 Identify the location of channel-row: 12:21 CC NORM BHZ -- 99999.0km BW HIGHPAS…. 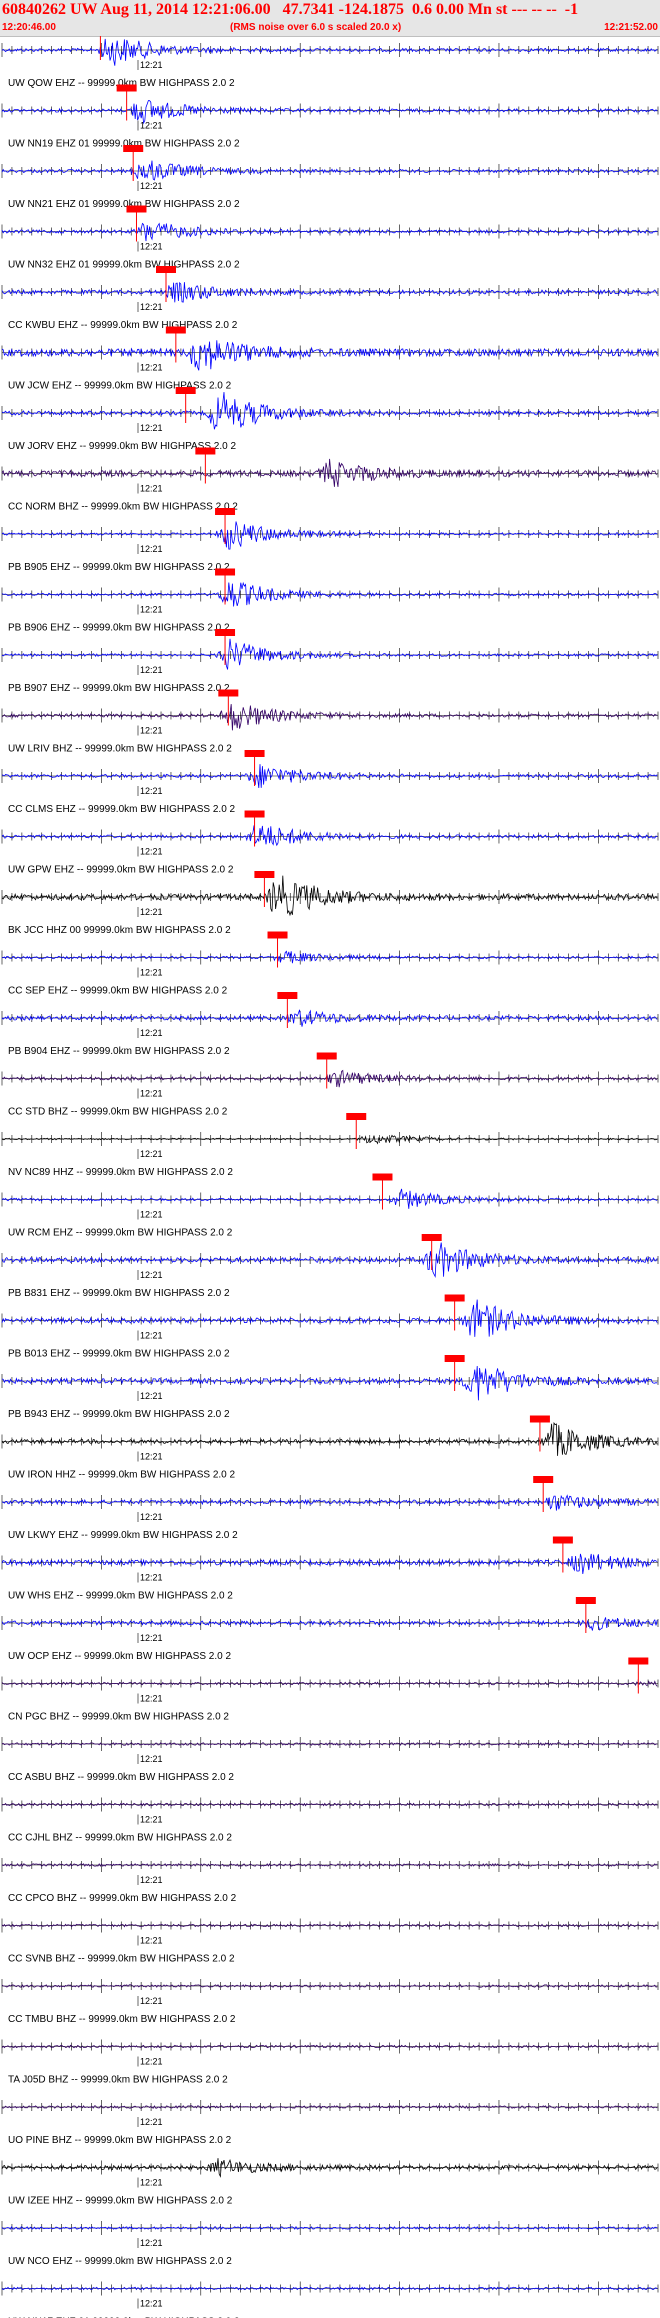
(330, 480).